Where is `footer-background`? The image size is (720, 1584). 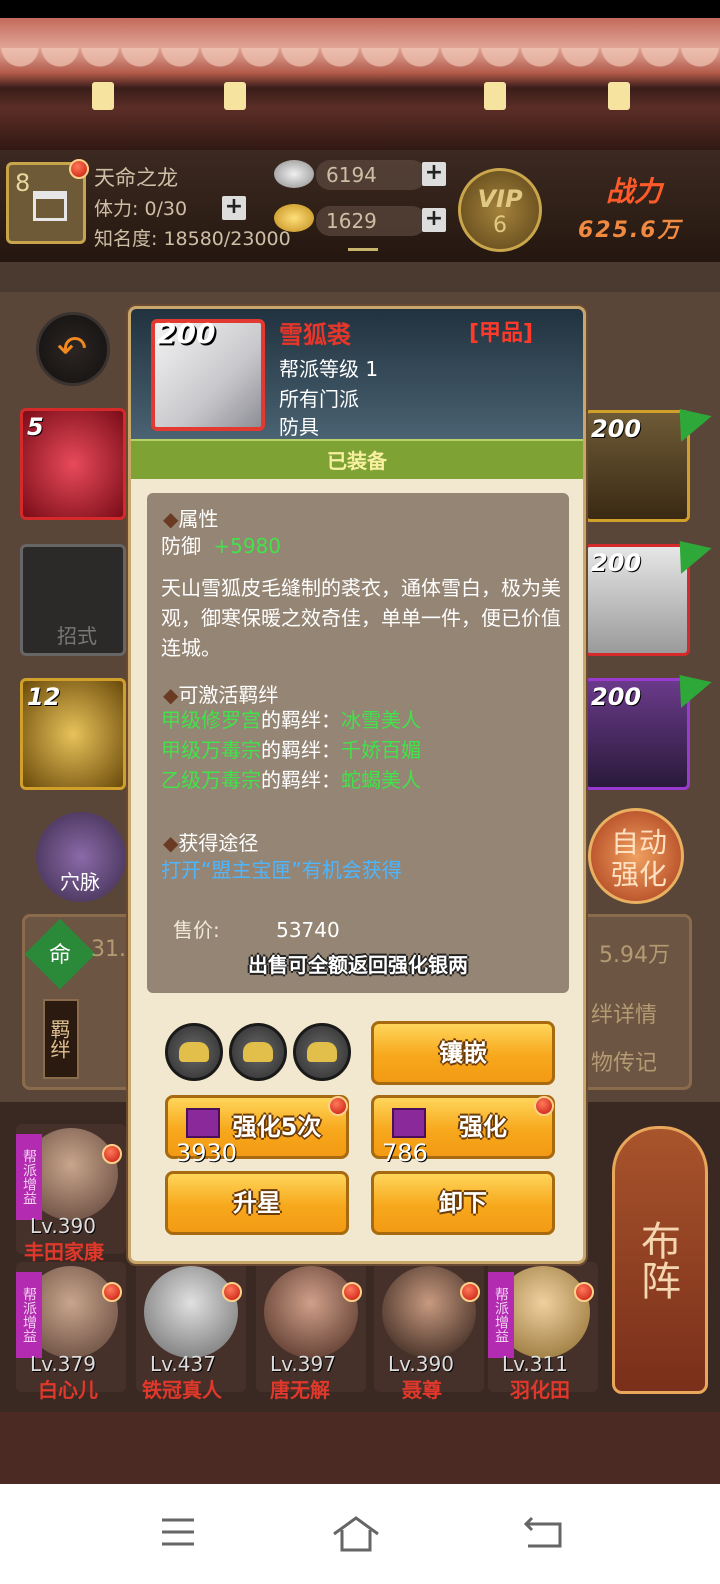
footer-background is located at coordinates (360, 1448).